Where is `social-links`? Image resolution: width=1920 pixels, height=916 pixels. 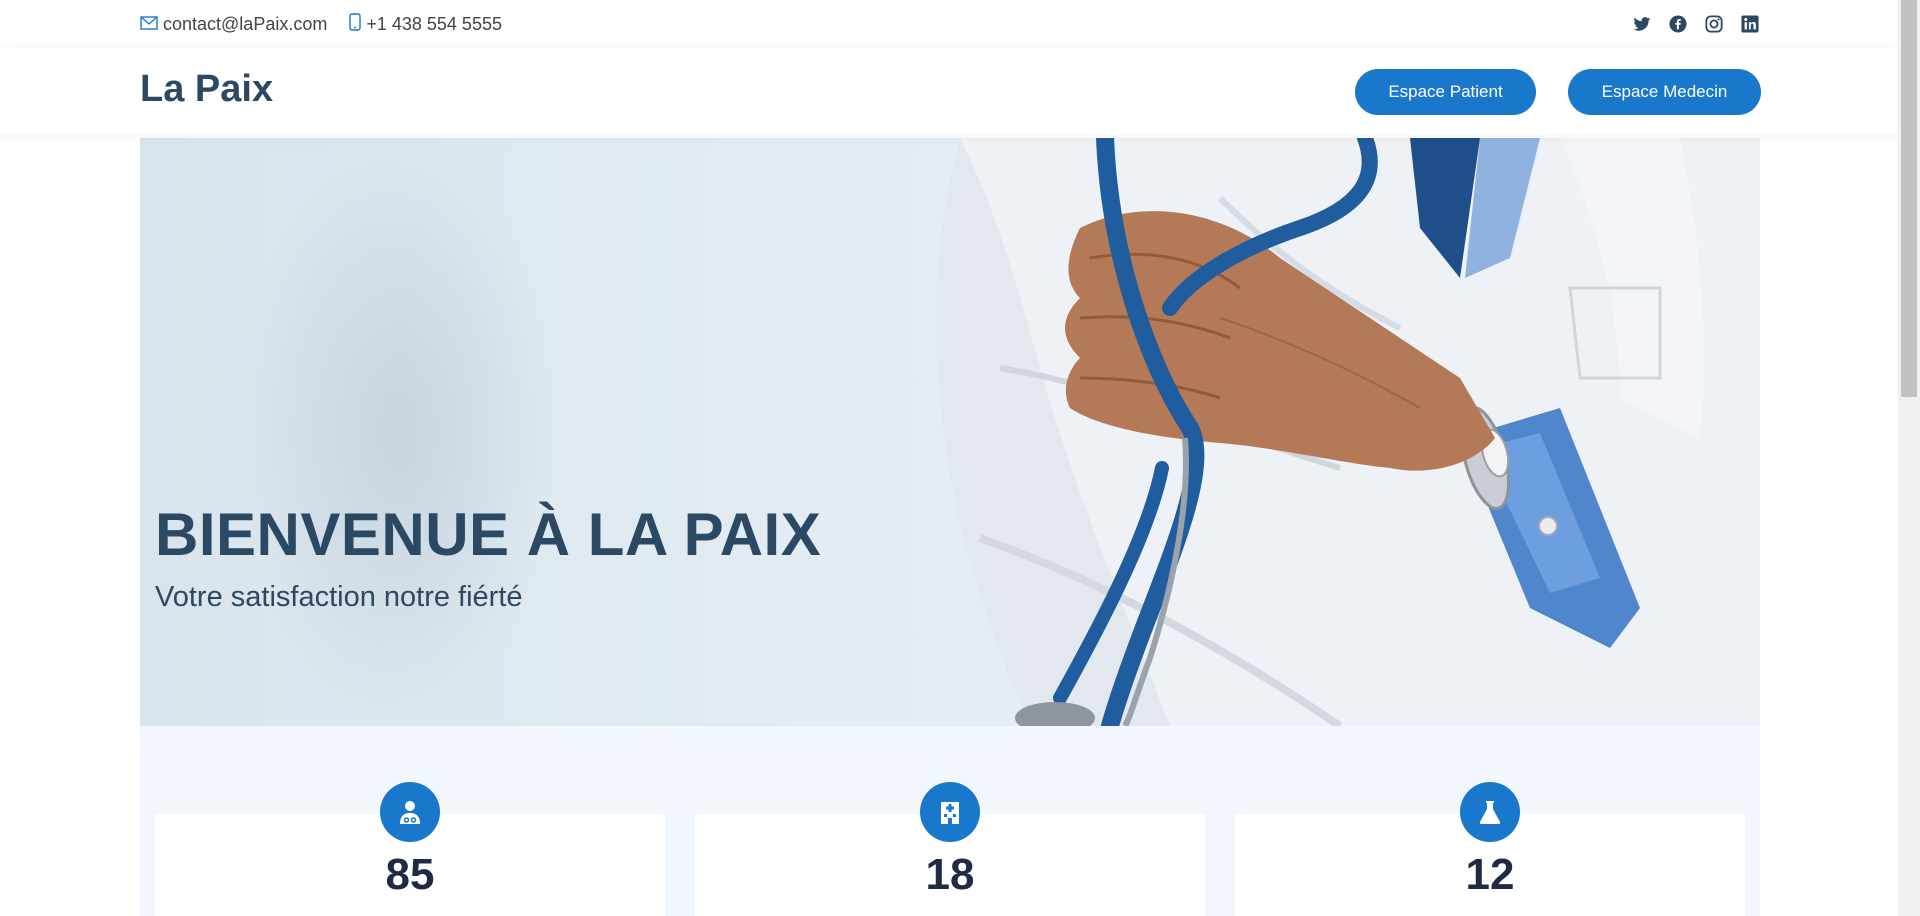 social-links is located at coordinates (1688, 24).